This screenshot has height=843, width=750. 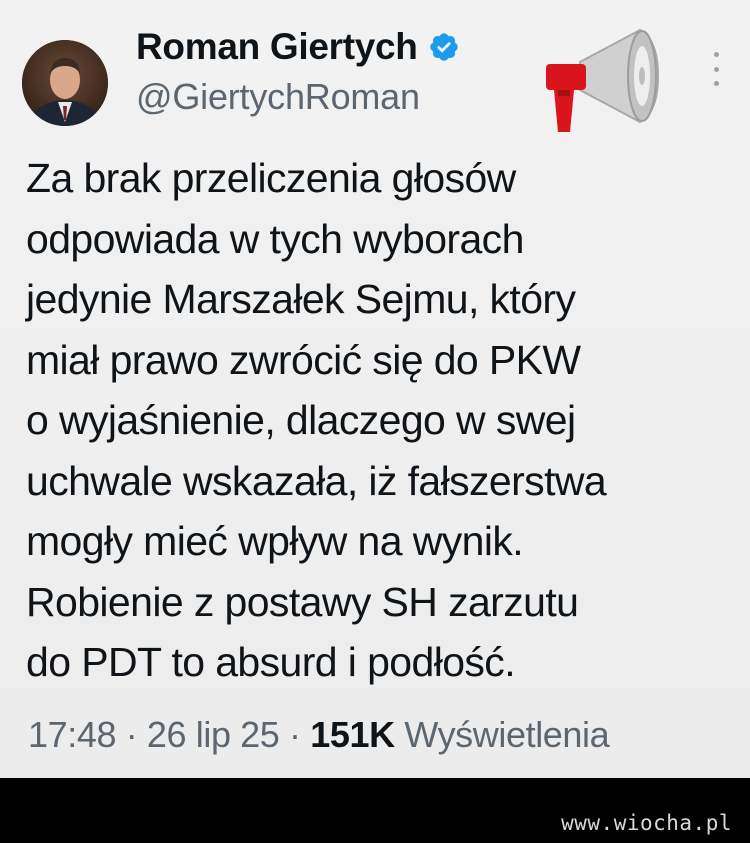 What do you see at coordinates (603, 80) in the screenshot?
I see `megaphone-icon` at bounding box center [603, 80].